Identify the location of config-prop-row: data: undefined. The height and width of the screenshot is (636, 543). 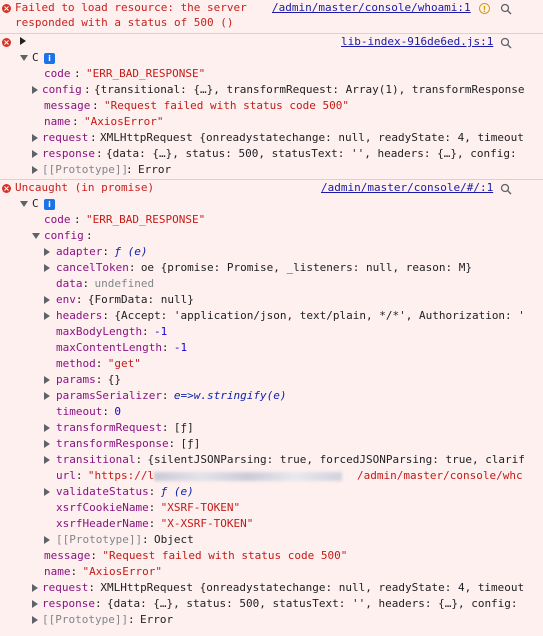
(105, 283).